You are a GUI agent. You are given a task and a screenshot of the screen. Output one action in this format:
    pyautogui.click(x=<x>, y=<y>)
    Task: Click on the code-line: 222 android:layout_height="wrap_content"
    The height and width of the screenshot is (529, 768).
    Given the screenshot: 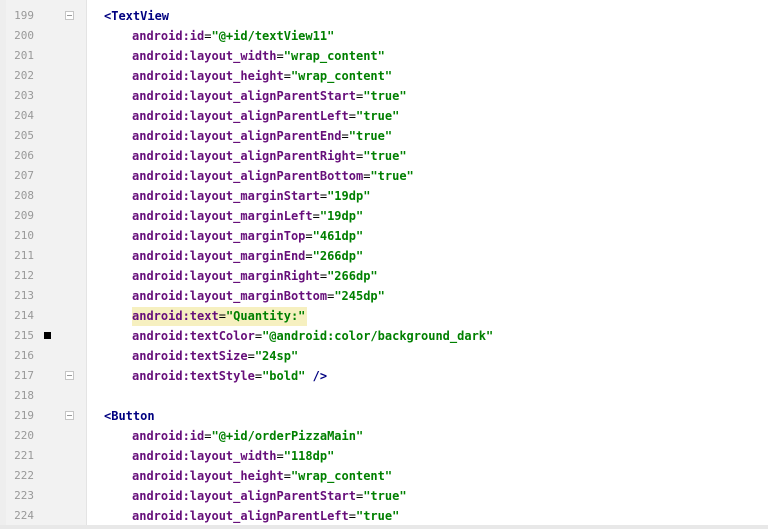 What is the action you would take?
    pyautogui.click(x=384, y=476)
    